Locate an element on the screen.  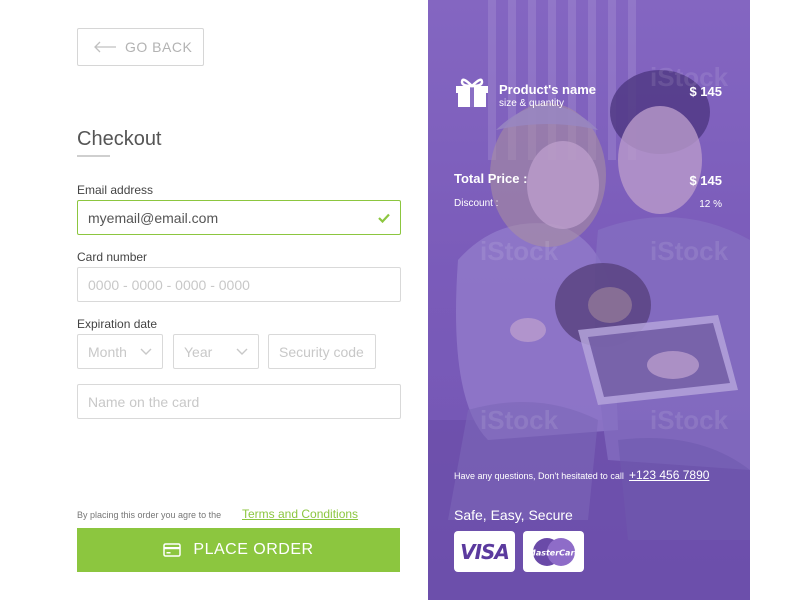
visa-logo: VISA is located at coordinates (485, 551).